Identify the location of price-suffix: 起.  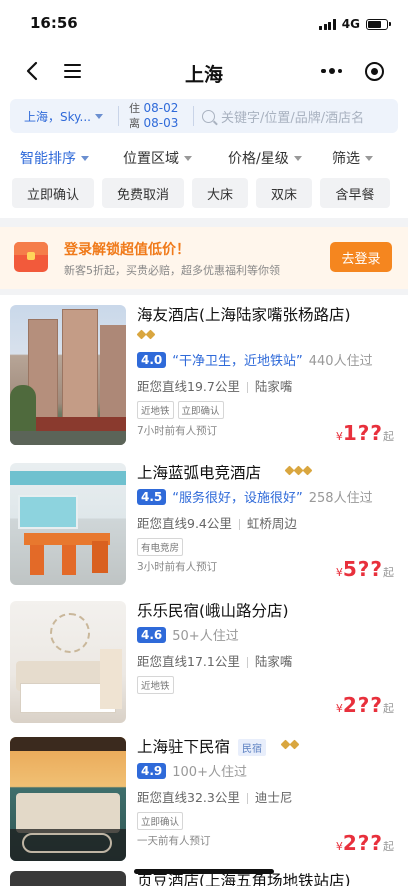
(388, 572).